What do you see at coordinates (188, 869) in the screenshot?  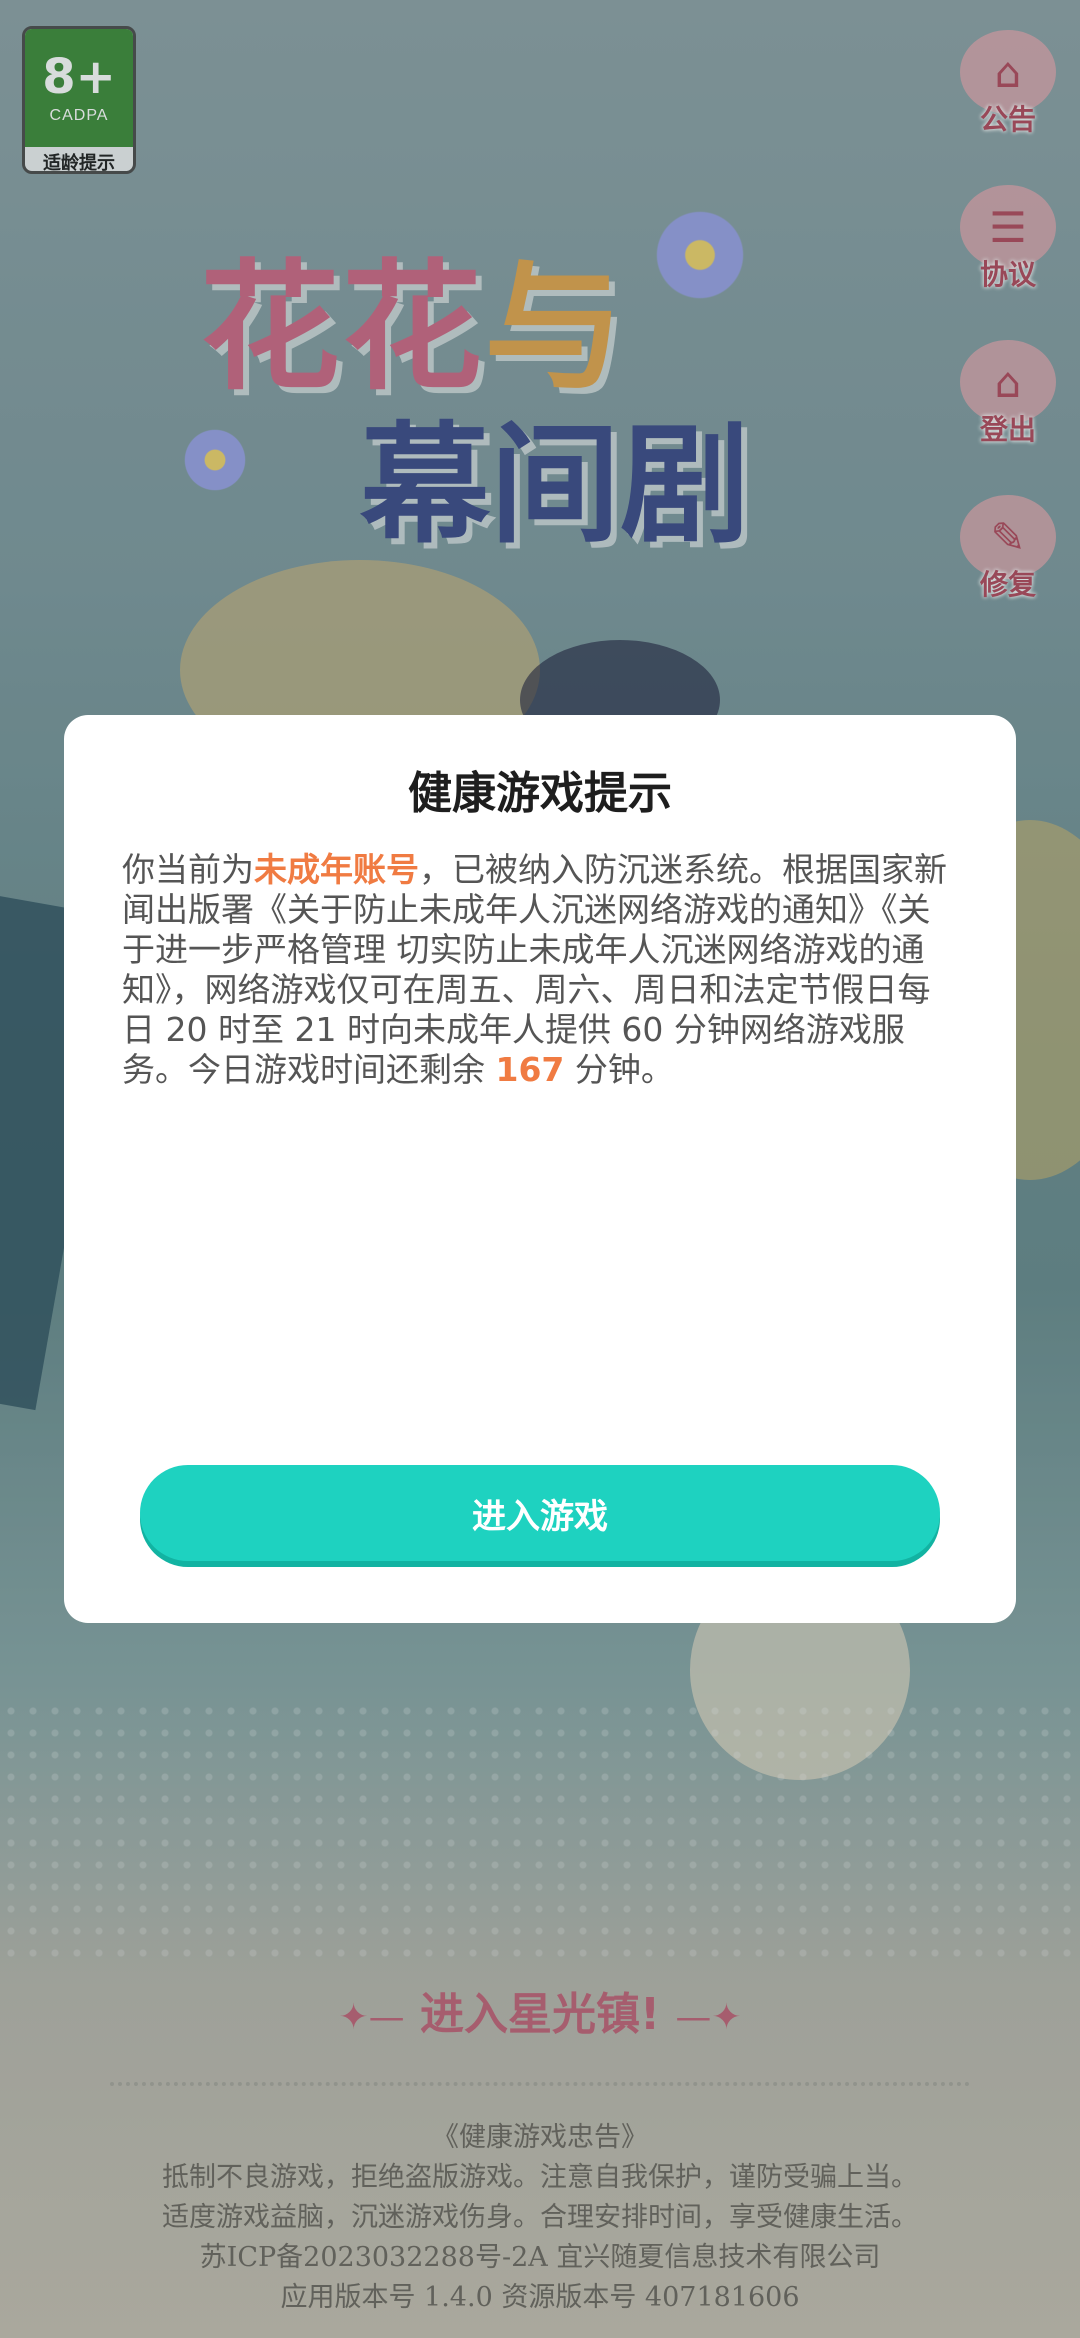 I see `body-prefix: 你当前为` at bounding box center [188, 869].